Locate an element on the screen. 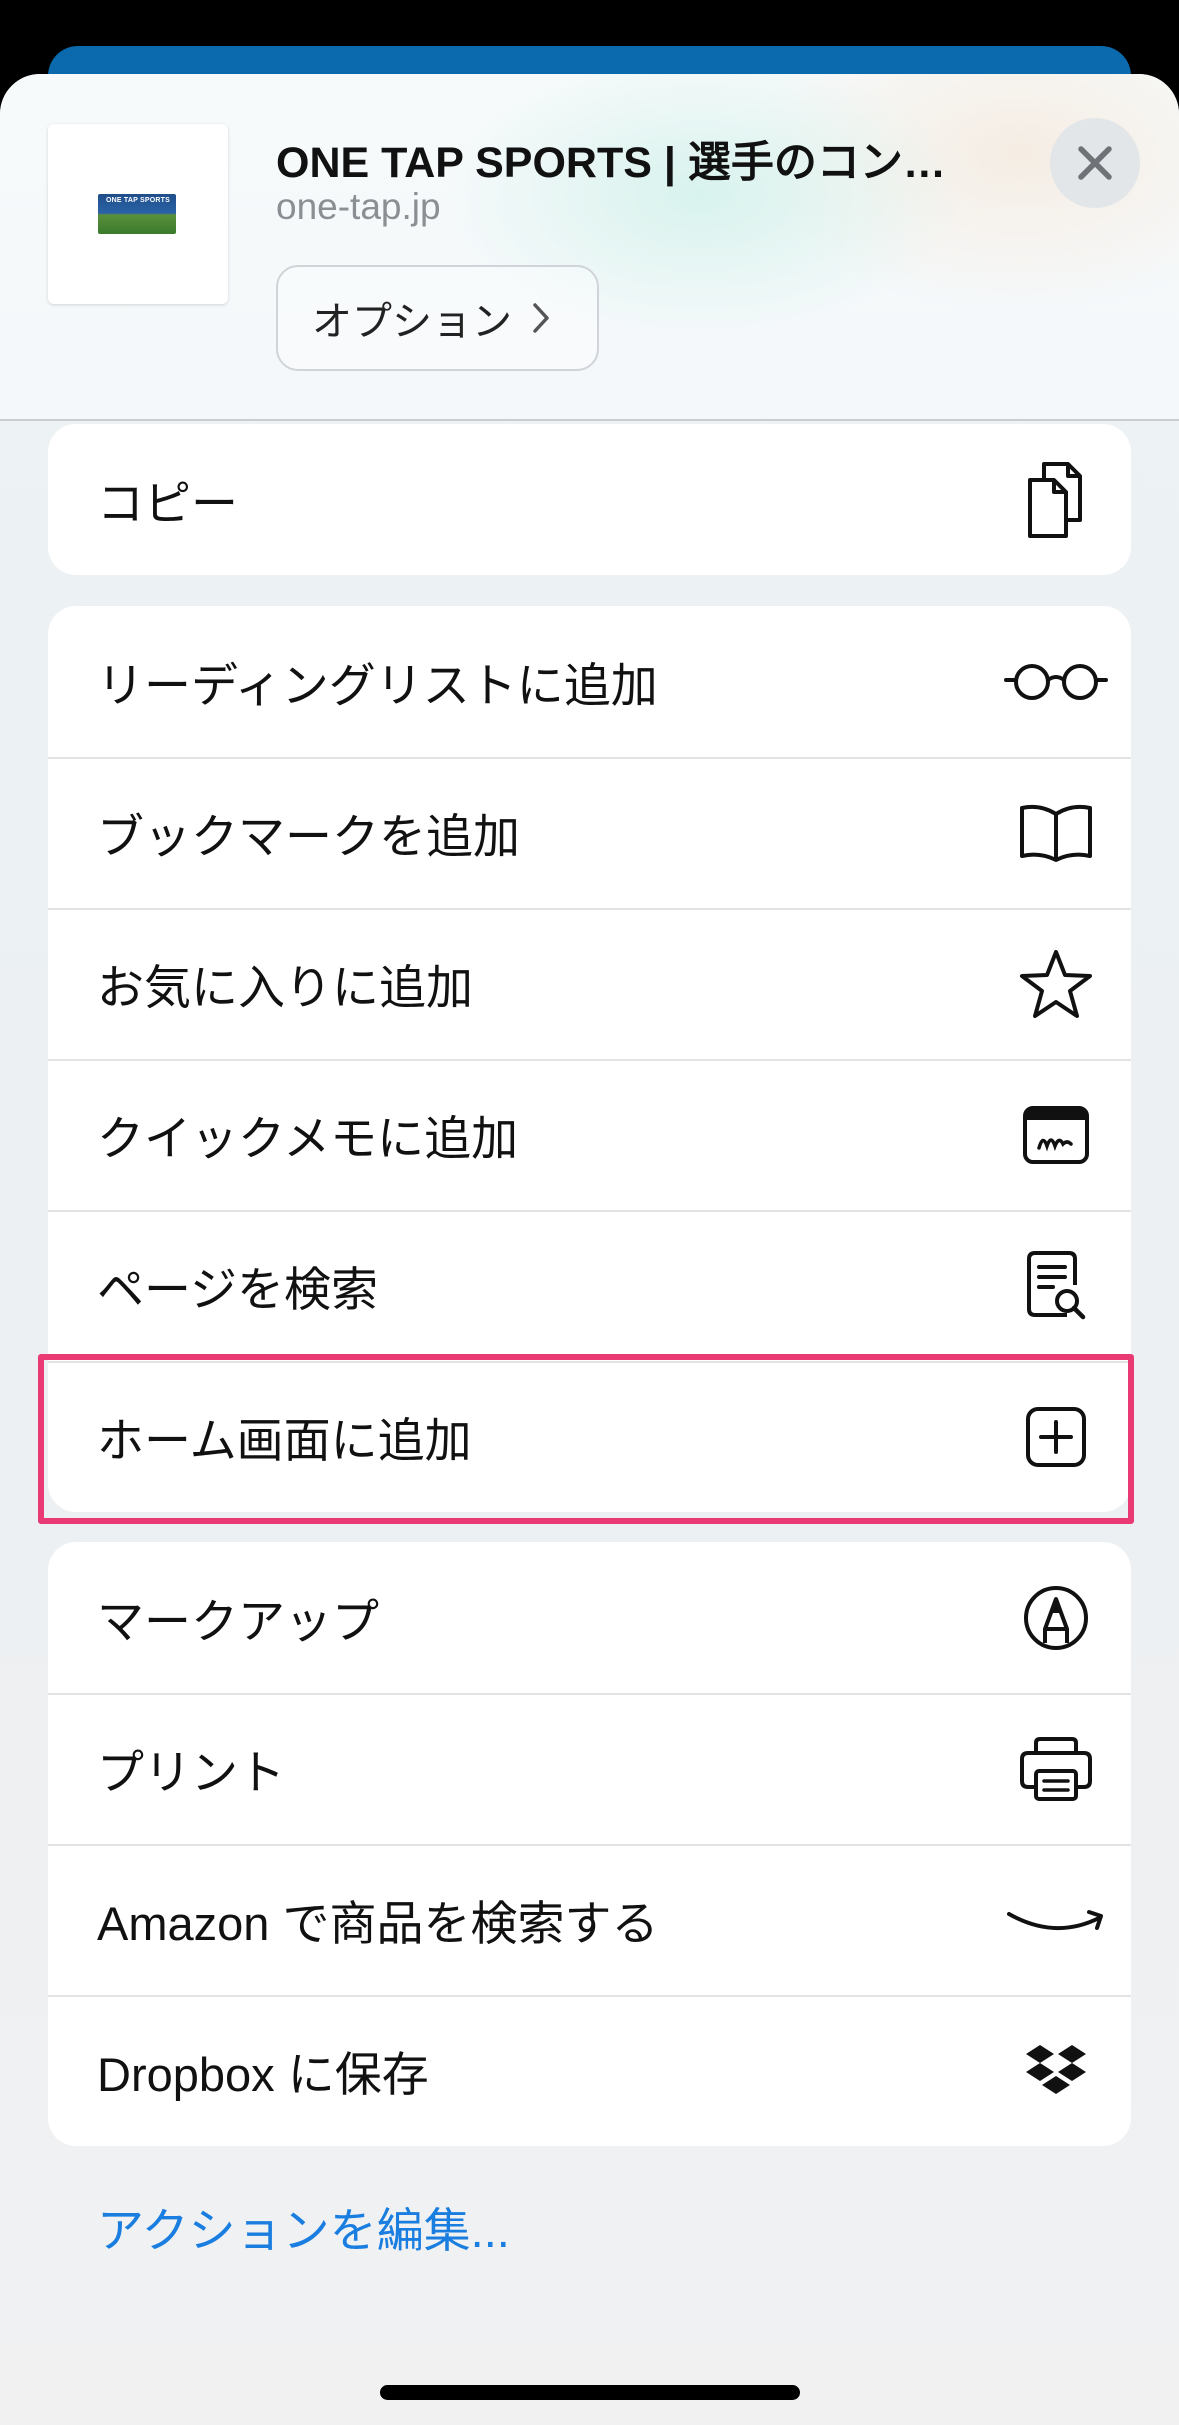 The height and width of the screenshot is (2425, 1179). chevron-right-icon is located at coordinates (541, 318).